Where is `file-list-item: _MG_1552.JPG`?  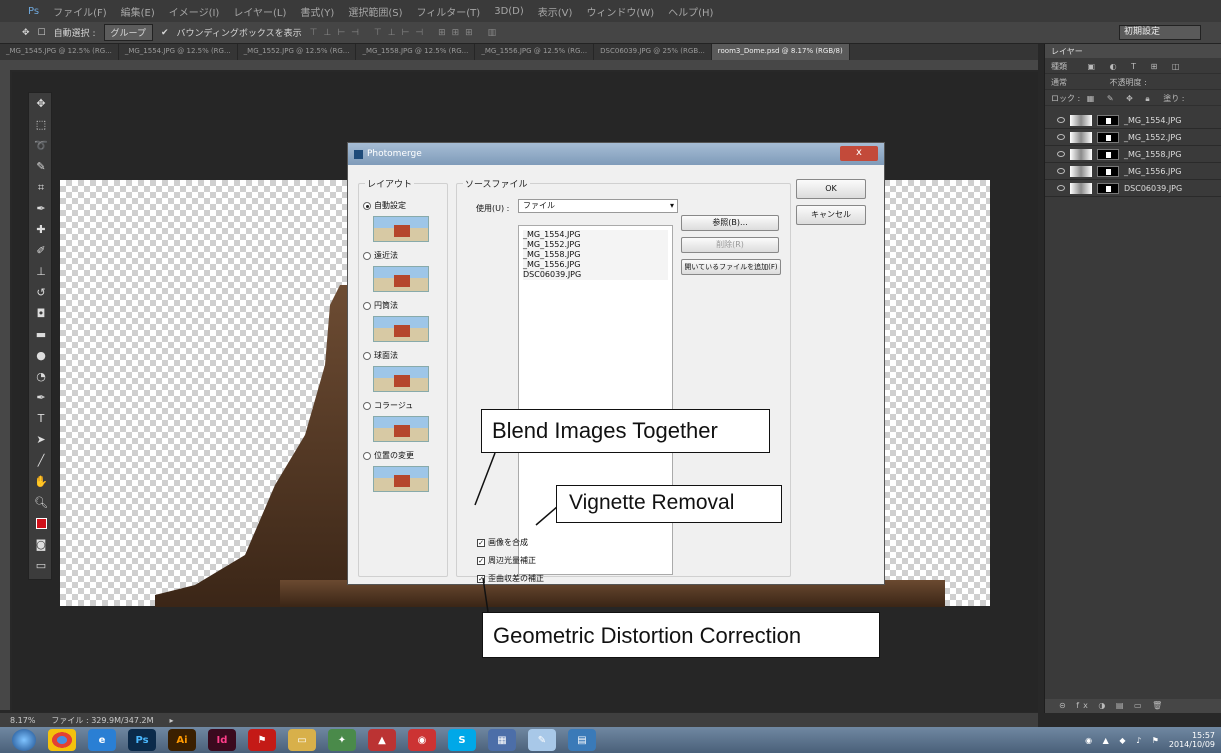 file-list-item: _MG_1552.JPG is located at coordinates (595, 245).